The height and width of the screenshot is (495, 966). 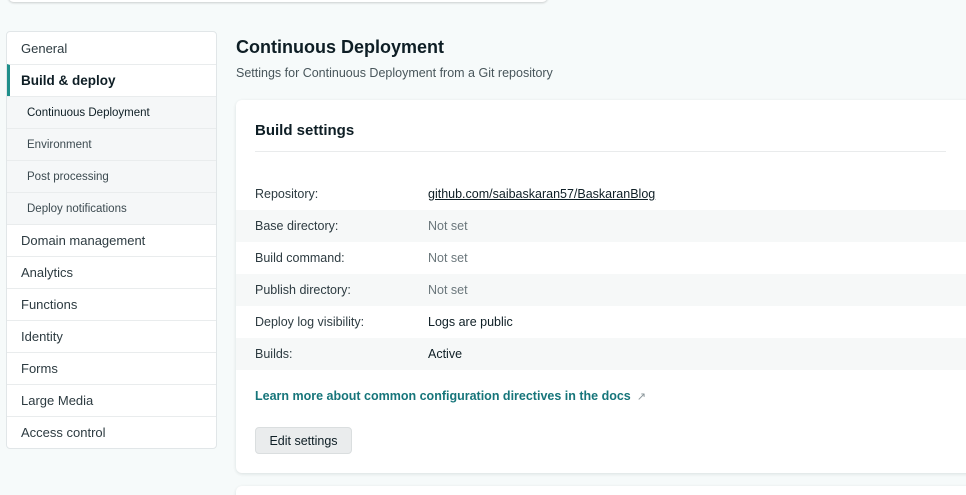 What do you see at coordinates (303, 440) in the screenshot?
I see `edit-settings-button: Edit settings` at bounding box center [303, 440].